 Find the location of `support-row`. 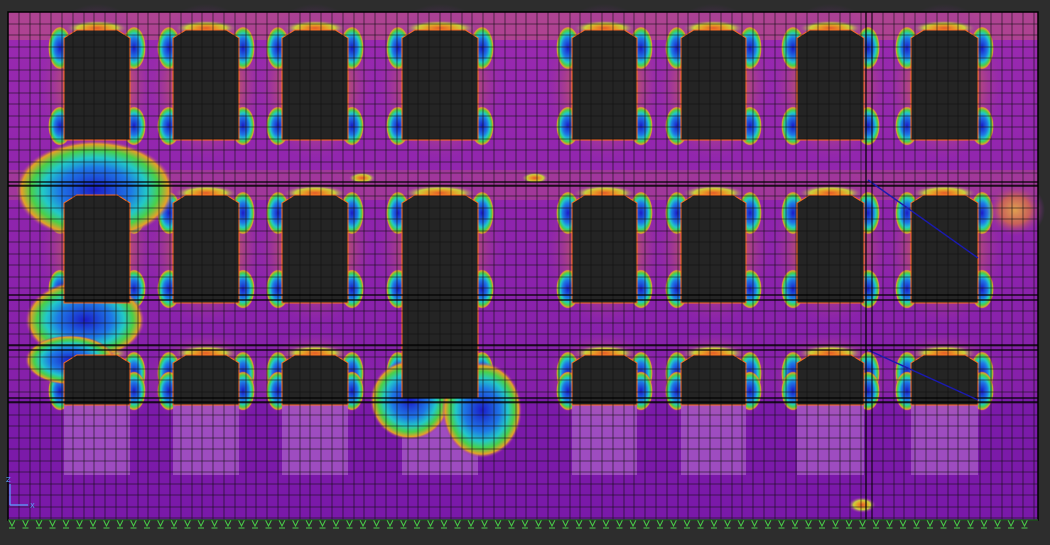

support-row is located at coordinates (523, 524).